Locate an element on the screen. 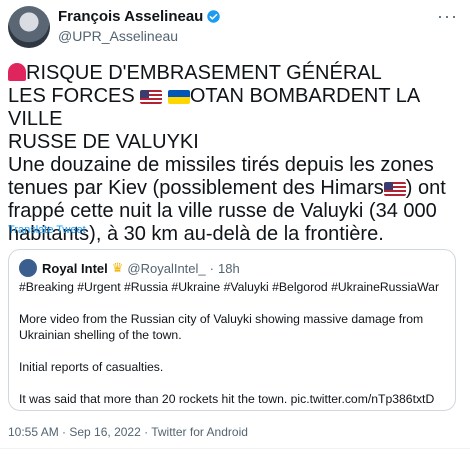 The width and height of the screenshot is (470, 461). author-avatar is located at coordinates (29, 27).